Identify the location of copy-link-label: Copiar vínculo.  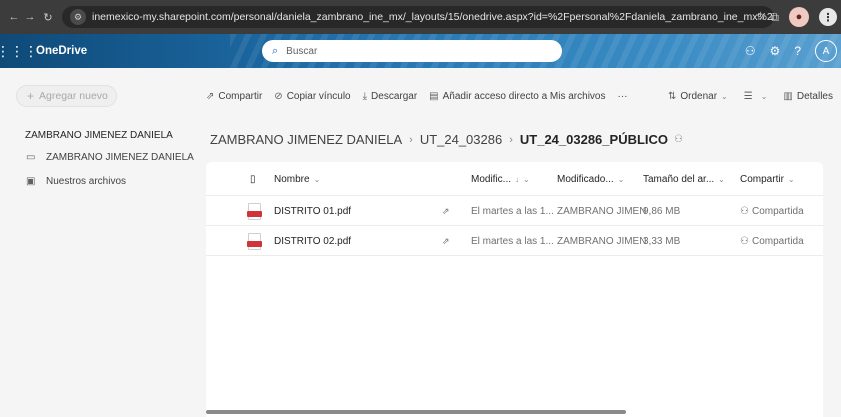
(318, 96).